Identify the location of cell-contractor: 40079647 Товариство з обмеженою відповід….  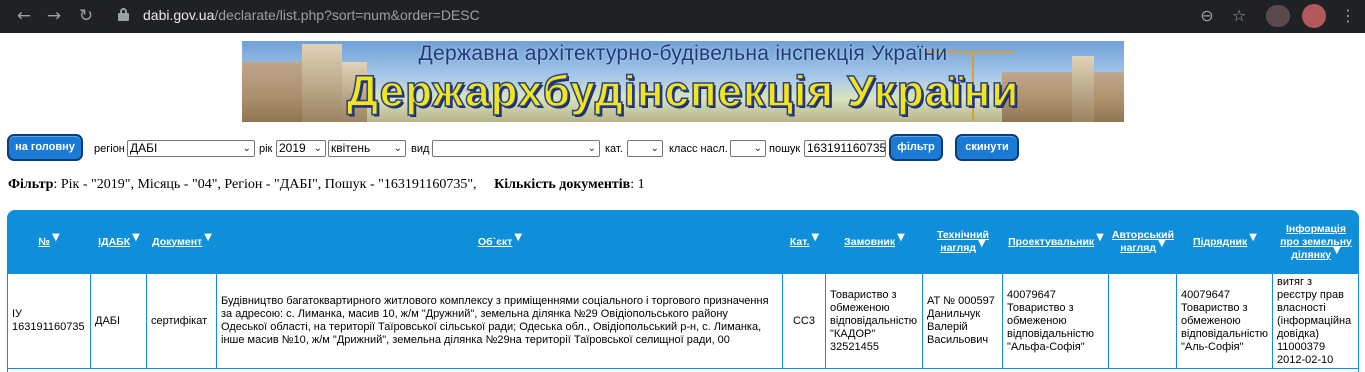
(1225, 321).